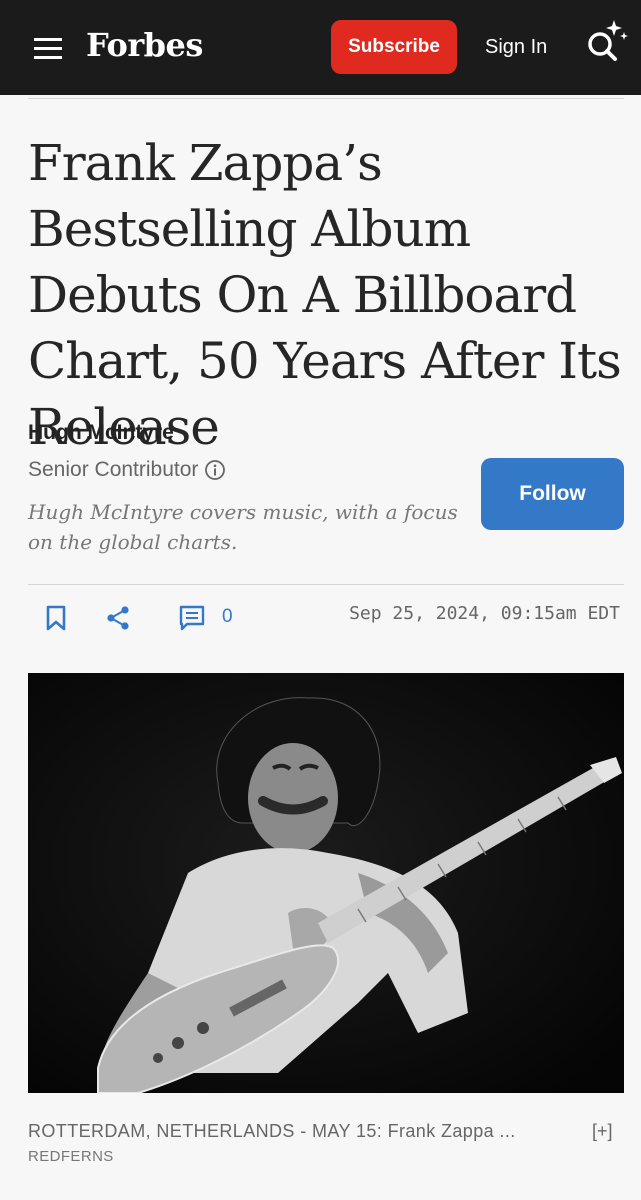 This screenshot has height=1200, width=641. What do you see at coordinates (552, 494) in the screenshot?
I see `follow-button: Follow` at bounding box center [552, 494].